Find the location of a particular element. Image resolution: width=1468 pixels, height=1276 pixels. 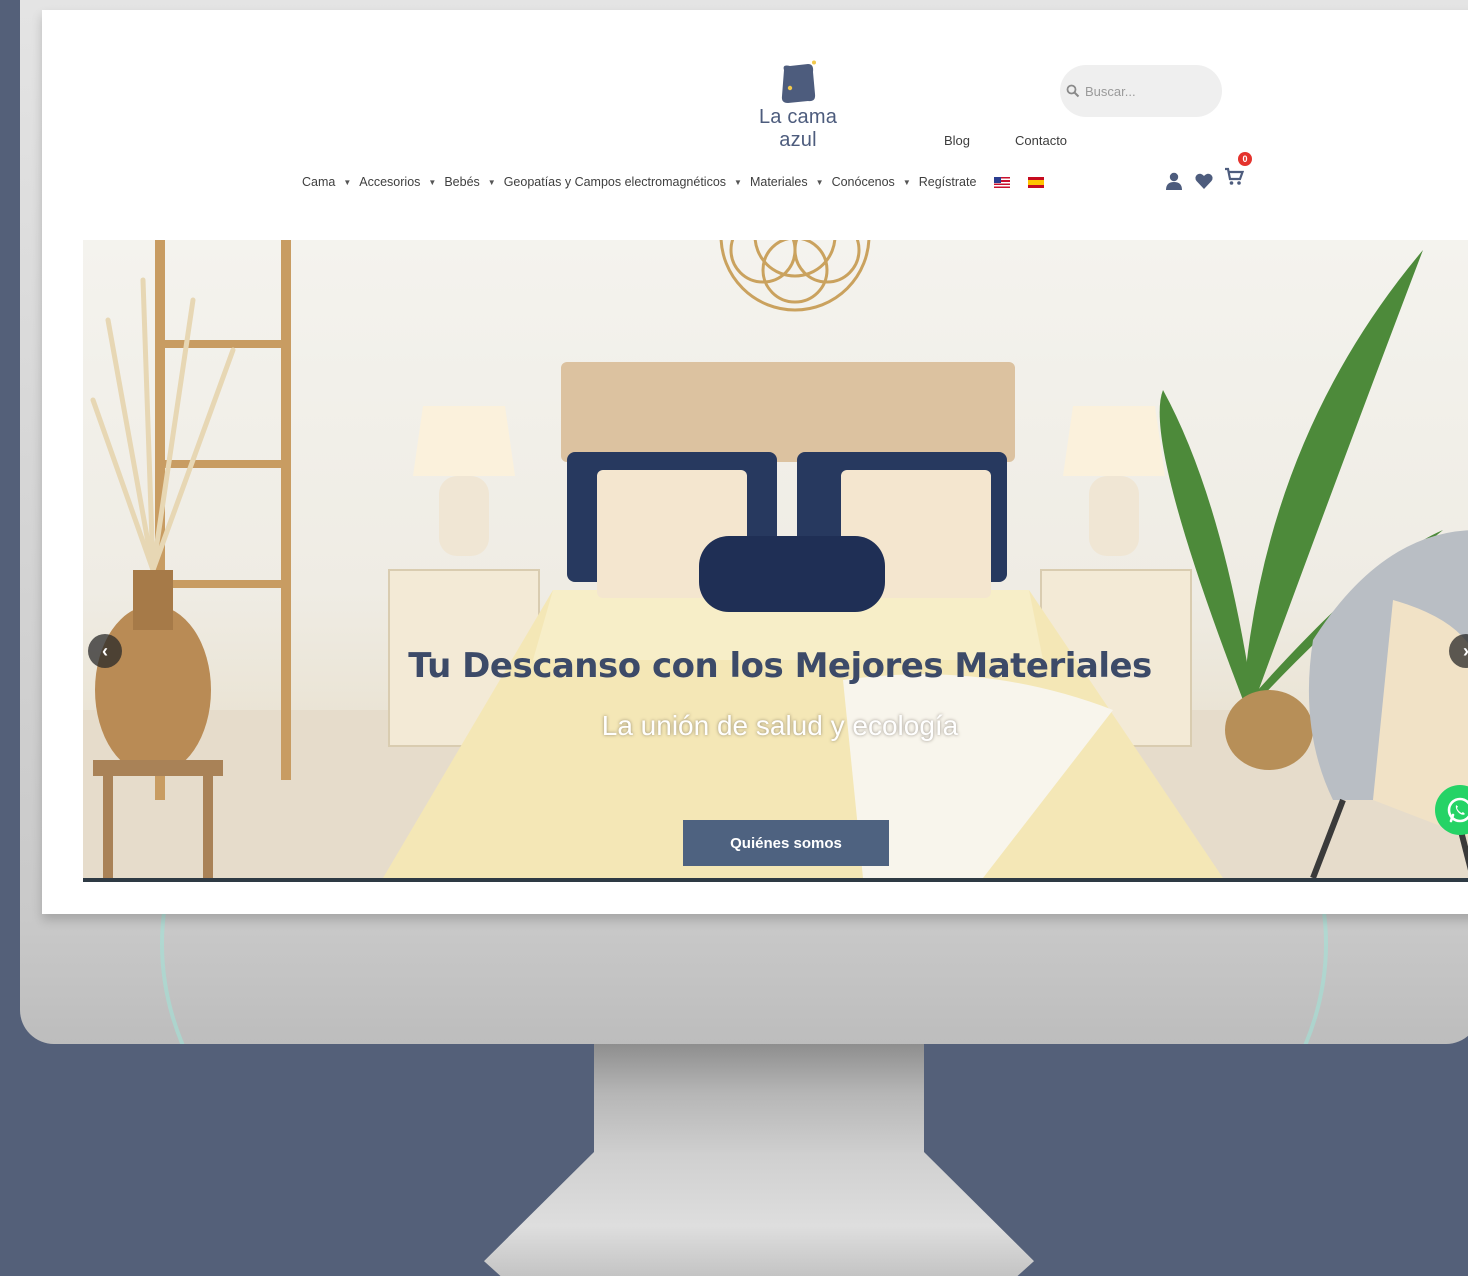

monitor-stand-neck is located at coordinates (759, 1099).